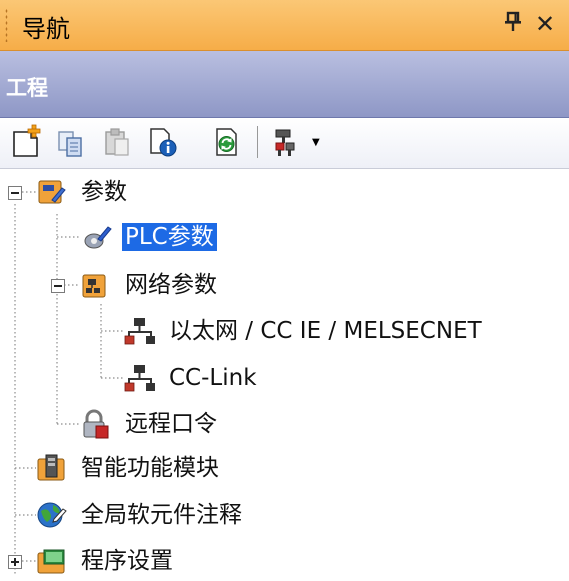  I want to click on toolbar-separator, so click(257, 142).